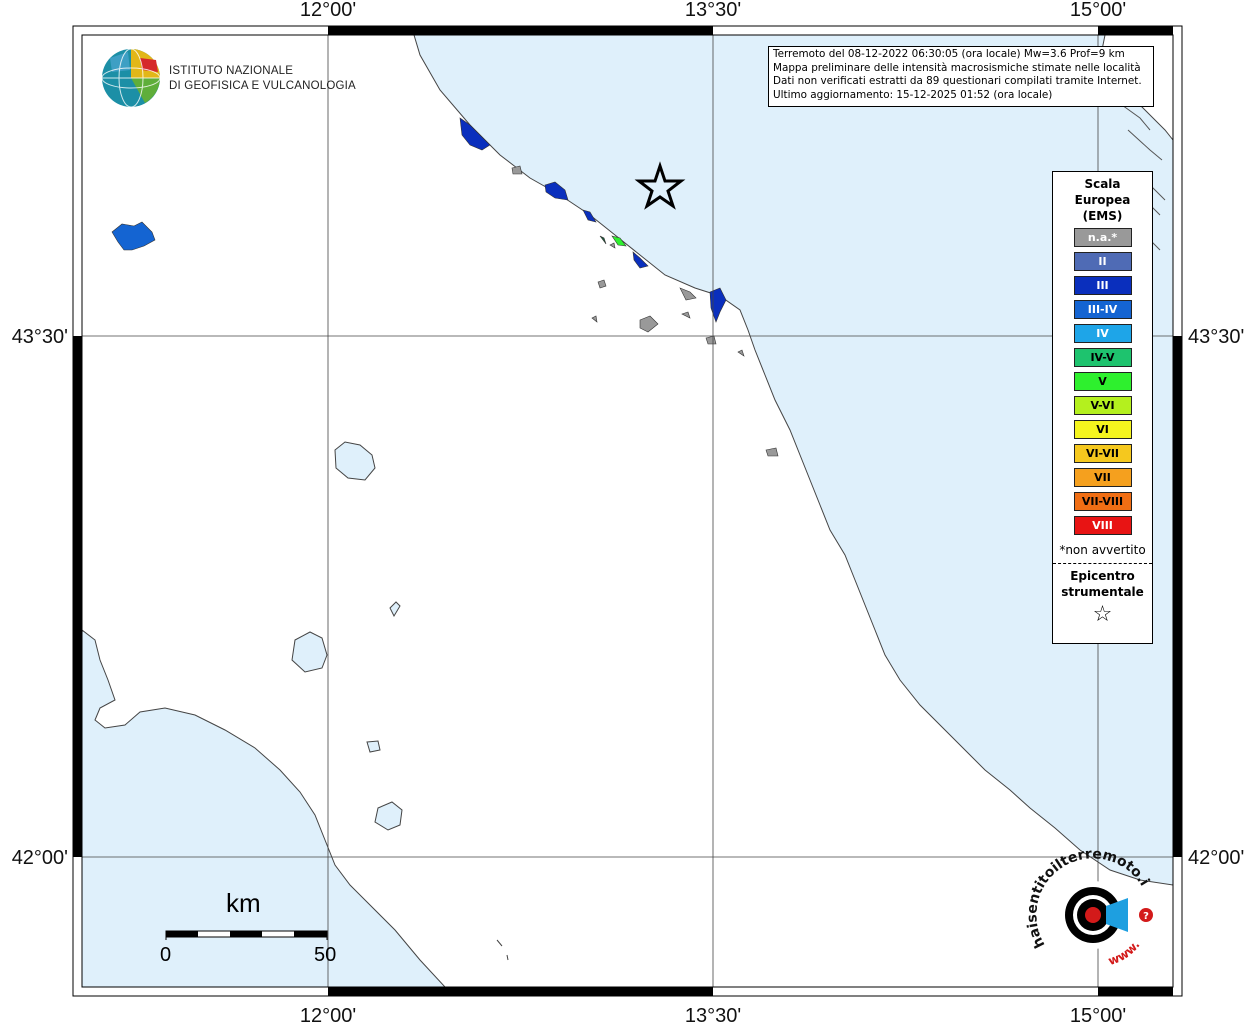 This screenshot has width=1255, height=1024. I want to click on legend-title-line-1: Scala, so click(1102, 184).